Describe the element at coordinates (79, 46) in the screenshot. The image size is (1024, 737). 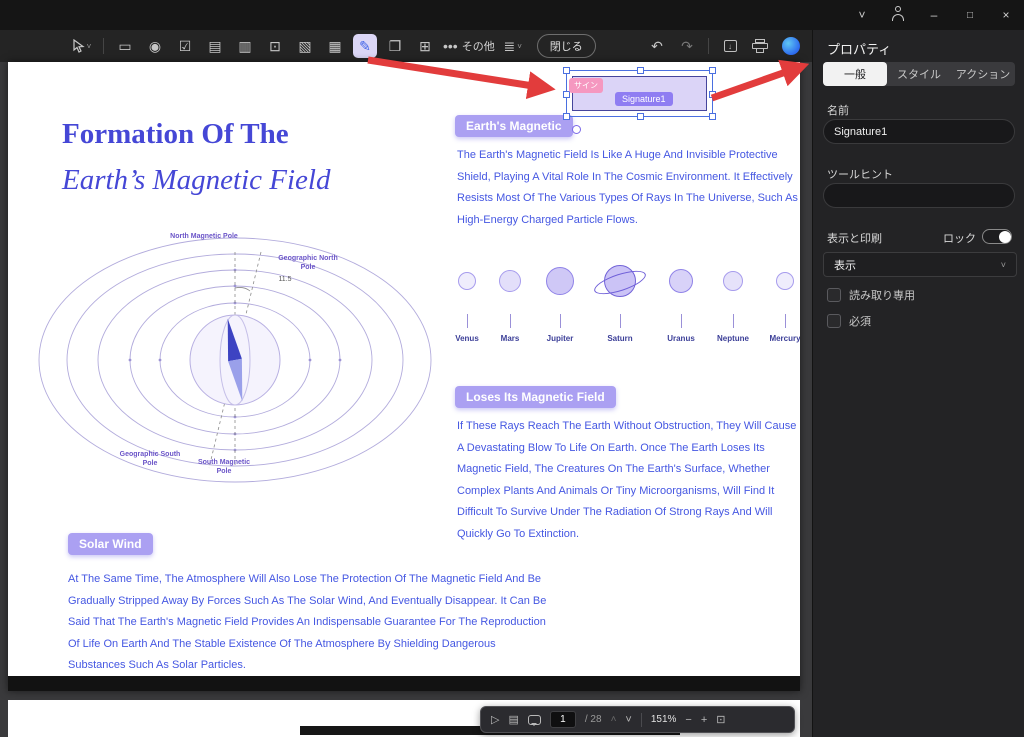
I see `cursor-icon` at that location.